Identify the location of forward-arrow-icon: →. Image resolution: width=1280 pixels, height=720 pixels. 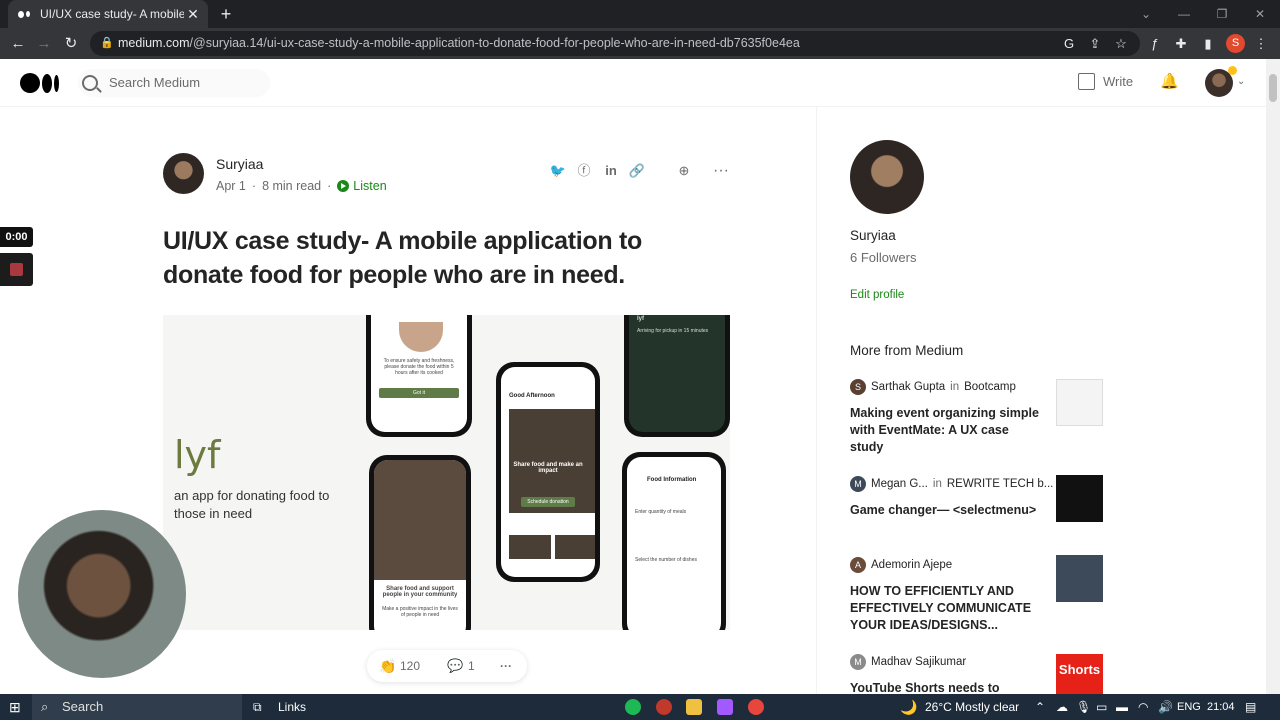
(44, 44).